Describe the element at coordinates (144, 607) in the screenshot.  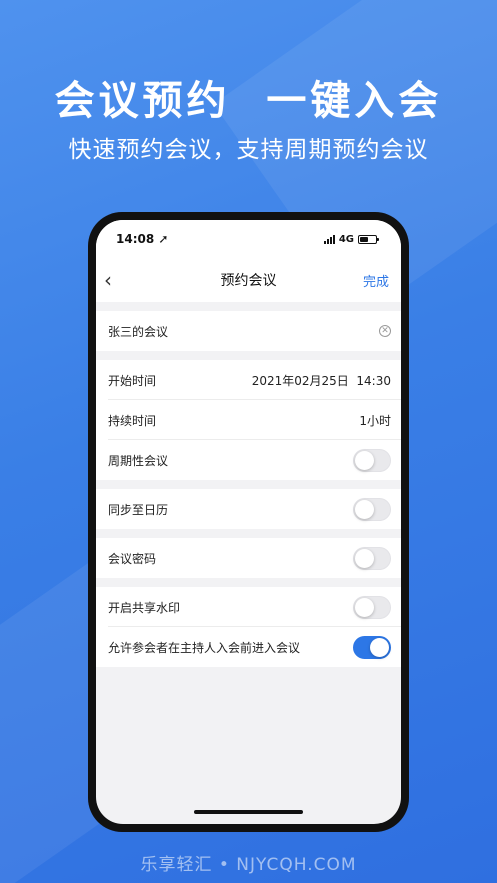
I see `watermark-label: 开启共享水印` at that location.